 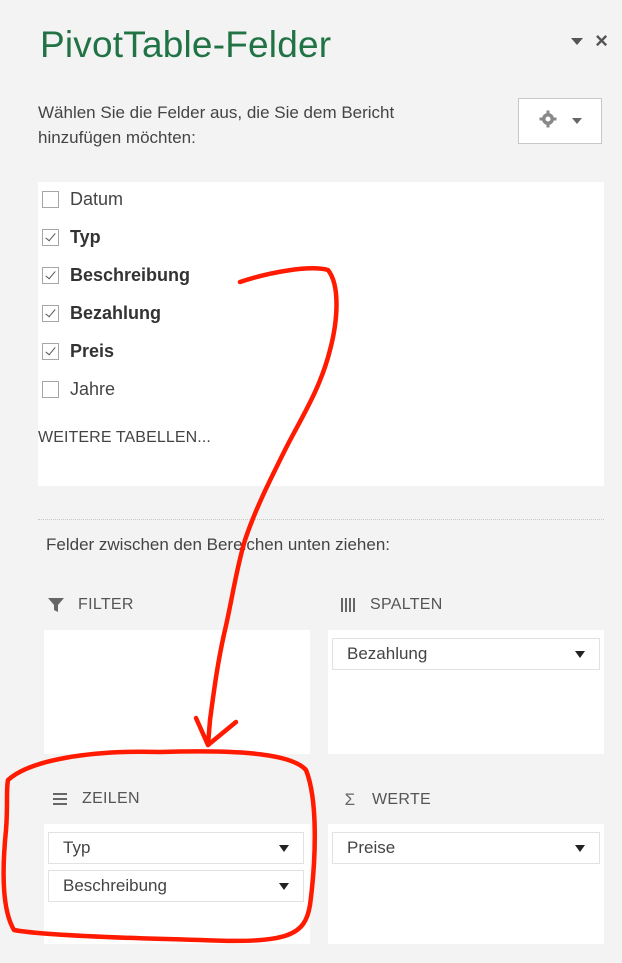 I want to click on values-drop-zone: Preise, so click(x=466, y=884).